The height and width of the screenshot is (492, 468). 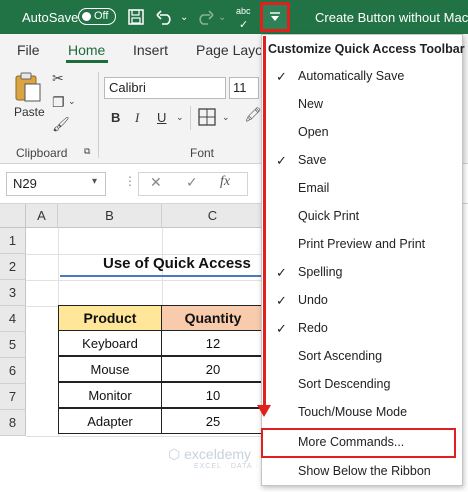 What do you see at coordinates (137, 118) in the screenshot?
I see `italic-button: I` at bounding box center [137, 118].